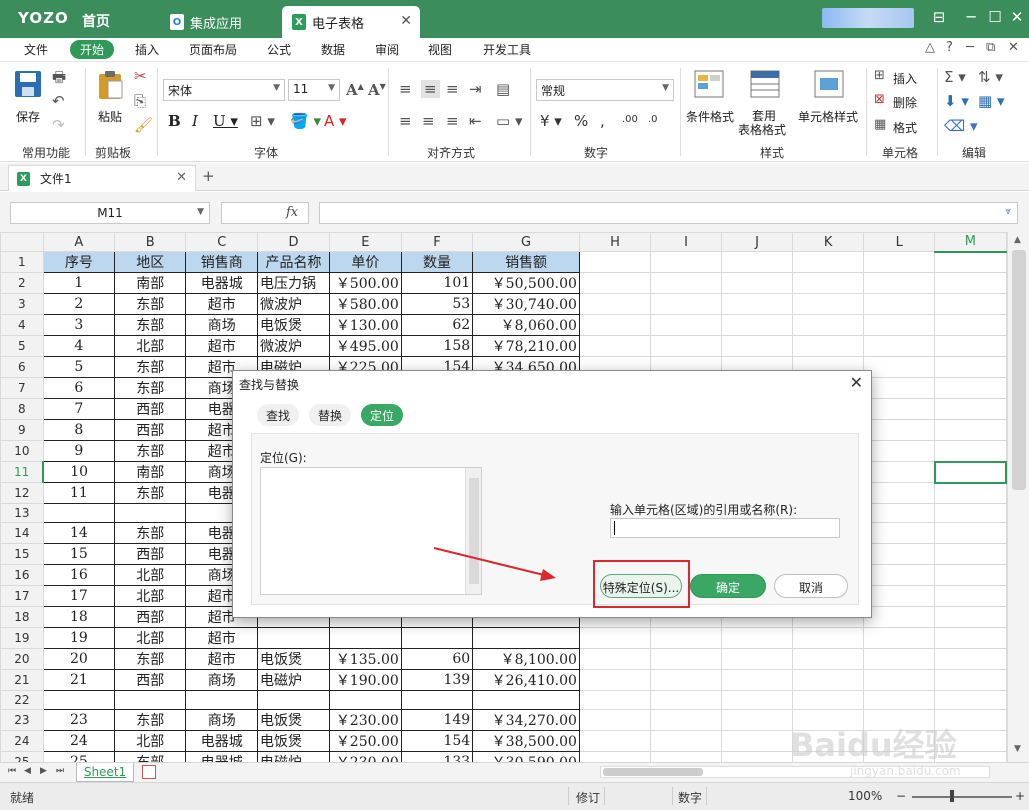 Image resolution: width=1029 pixels, height=810 pixels. I want to click on font-color-icon: A ▾, so click(335, 121).